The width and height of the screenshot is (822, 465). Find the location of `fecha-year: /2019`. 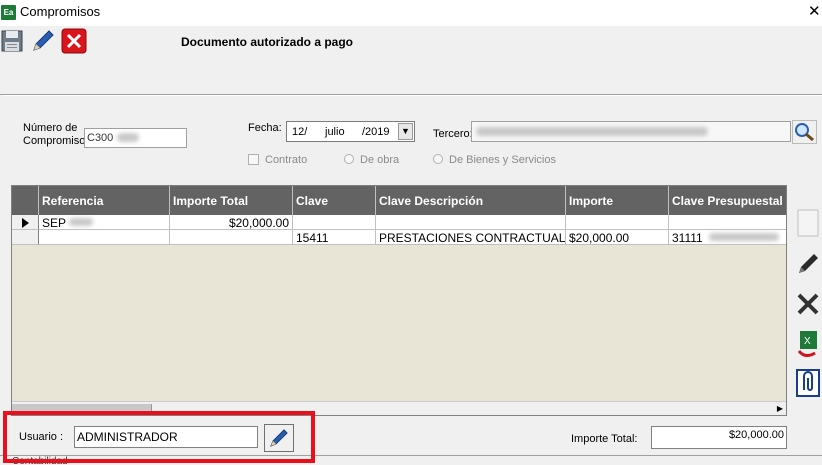

fecha-year: /2019 is located at coordinates (376, 132).